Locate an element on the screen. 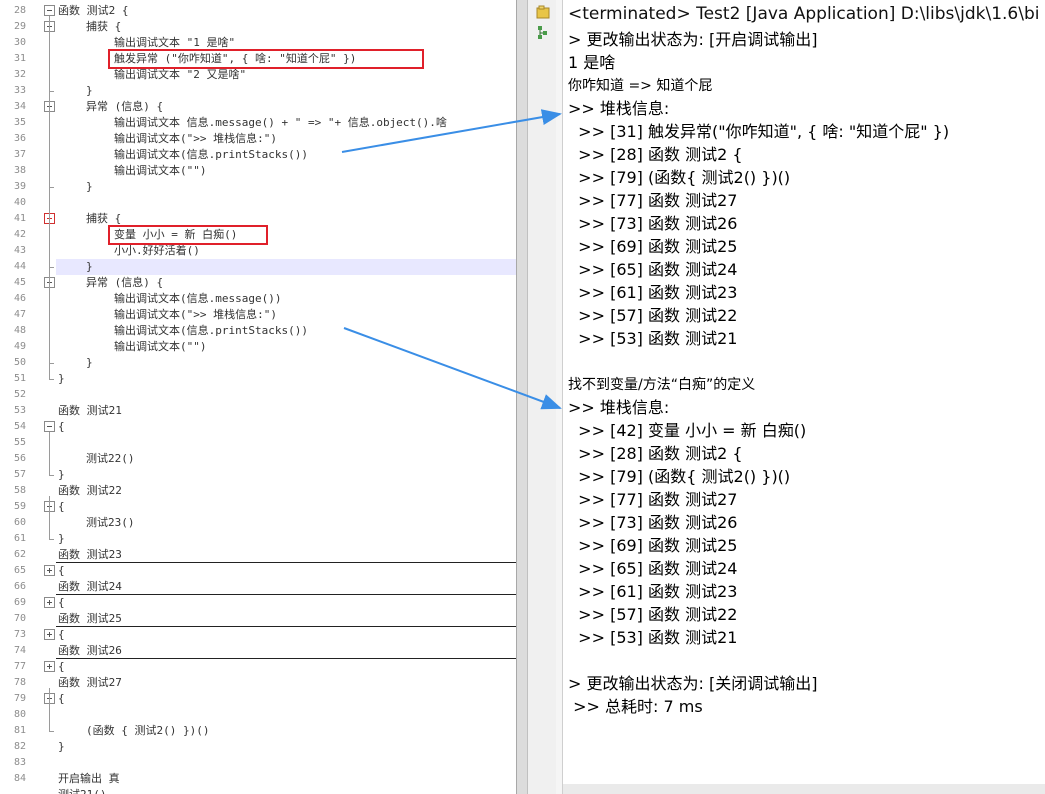 Image resolution: width=1045 pixels, height=794 pixels. console-toolbar is located at coordinates (542, 397).